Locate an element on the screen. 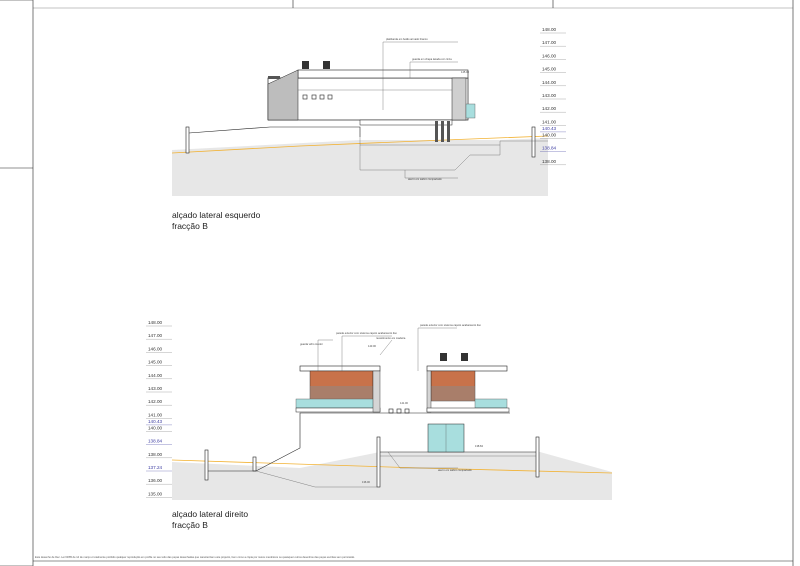  caption-left-subtitle: fracção B is located at coordinates (190, 226).